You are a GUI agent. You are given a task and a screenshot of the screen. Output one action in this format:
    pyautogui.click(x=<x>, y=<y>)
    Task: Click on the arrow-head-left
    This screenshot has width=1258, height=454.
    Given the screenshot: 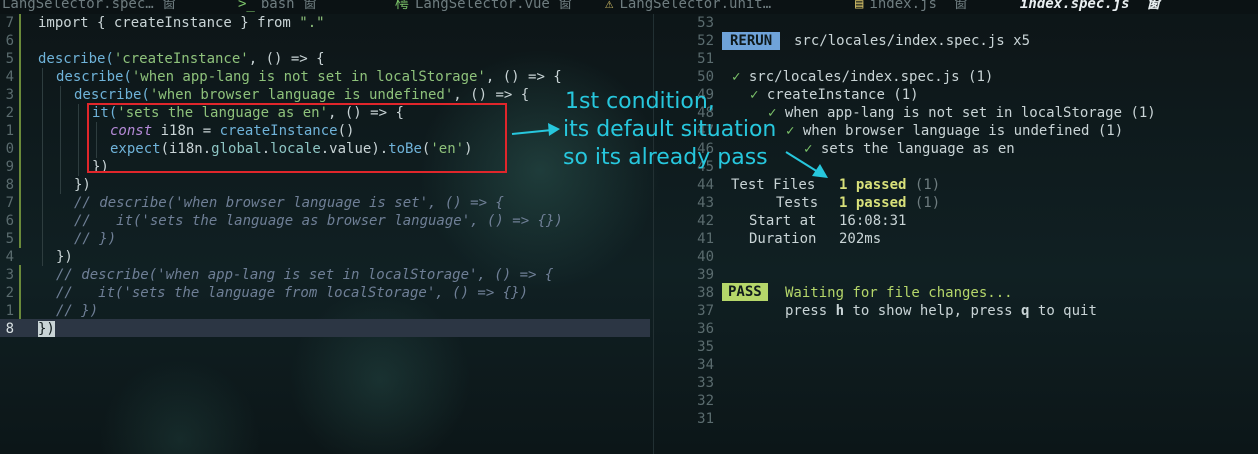 What is the action you would take?
    pyautogui.click(x=554, y=129)
    